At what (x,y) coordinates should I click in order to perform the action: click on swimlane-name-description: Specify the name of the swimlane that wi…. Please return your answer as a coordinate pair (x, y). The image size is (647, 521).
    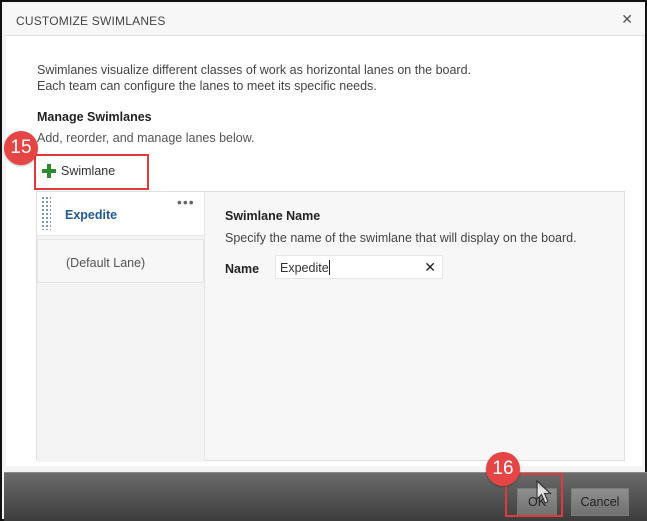
    Looking at the image, I should click on (401, 238).